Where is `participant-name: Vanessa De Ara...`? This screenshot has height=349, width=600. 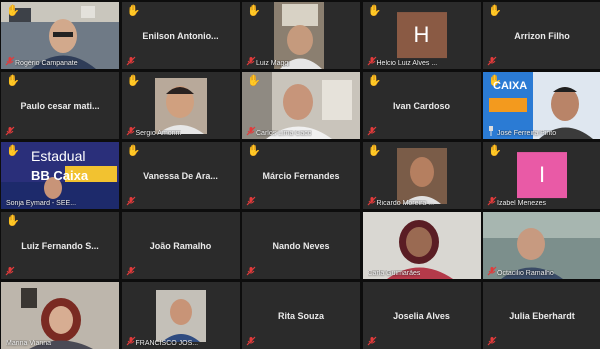
participant-name: Vanessa De Ara... is located at coordinates (180, 175).